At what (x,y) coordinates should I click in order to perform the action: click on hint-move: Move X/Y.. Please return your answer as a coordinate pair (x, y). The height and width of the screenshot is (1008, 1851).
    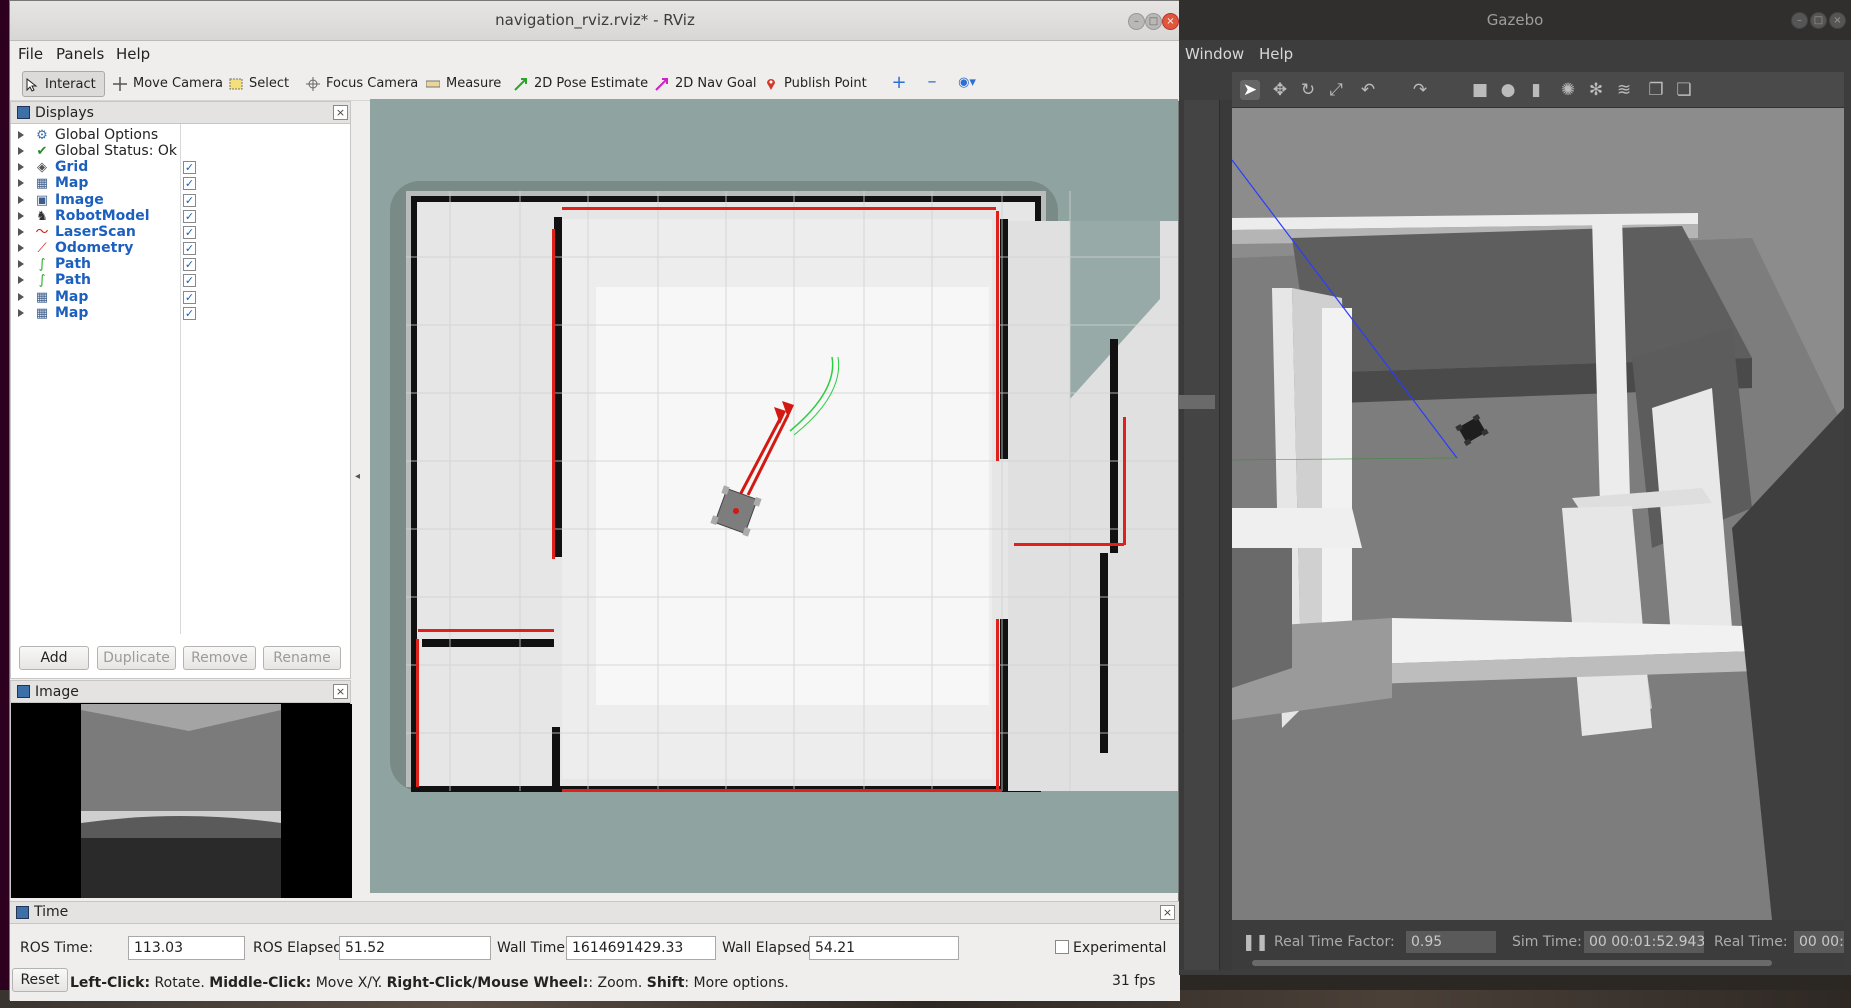
    Looking at the image, I should click on (349, 983).